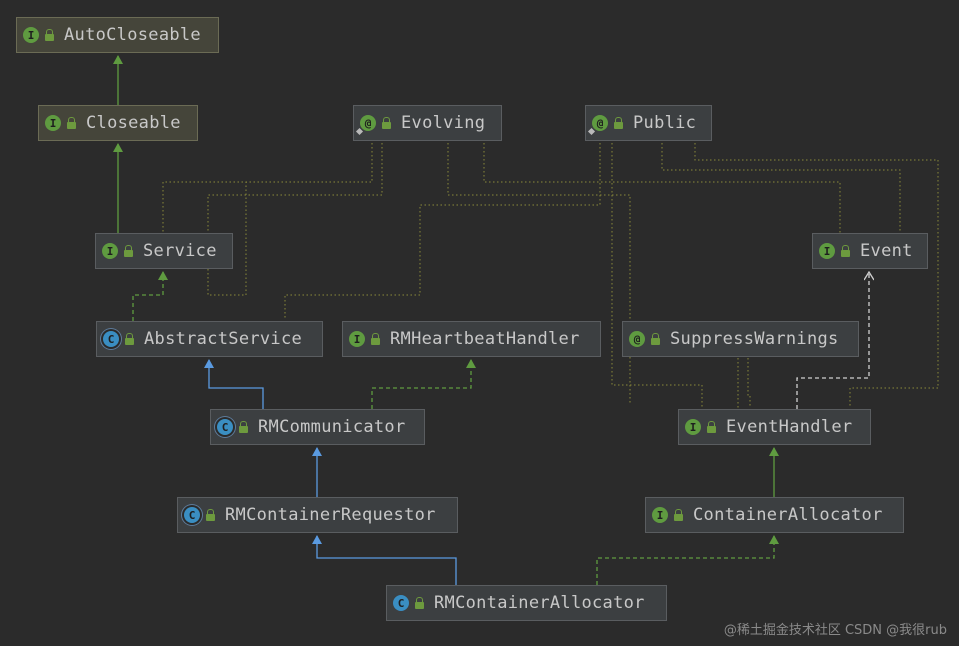 The image size is (959, 646). Describe the element at coordinates (539, 603) in the screenshot. I see `node-label: RMContainerAllocator` at that location.